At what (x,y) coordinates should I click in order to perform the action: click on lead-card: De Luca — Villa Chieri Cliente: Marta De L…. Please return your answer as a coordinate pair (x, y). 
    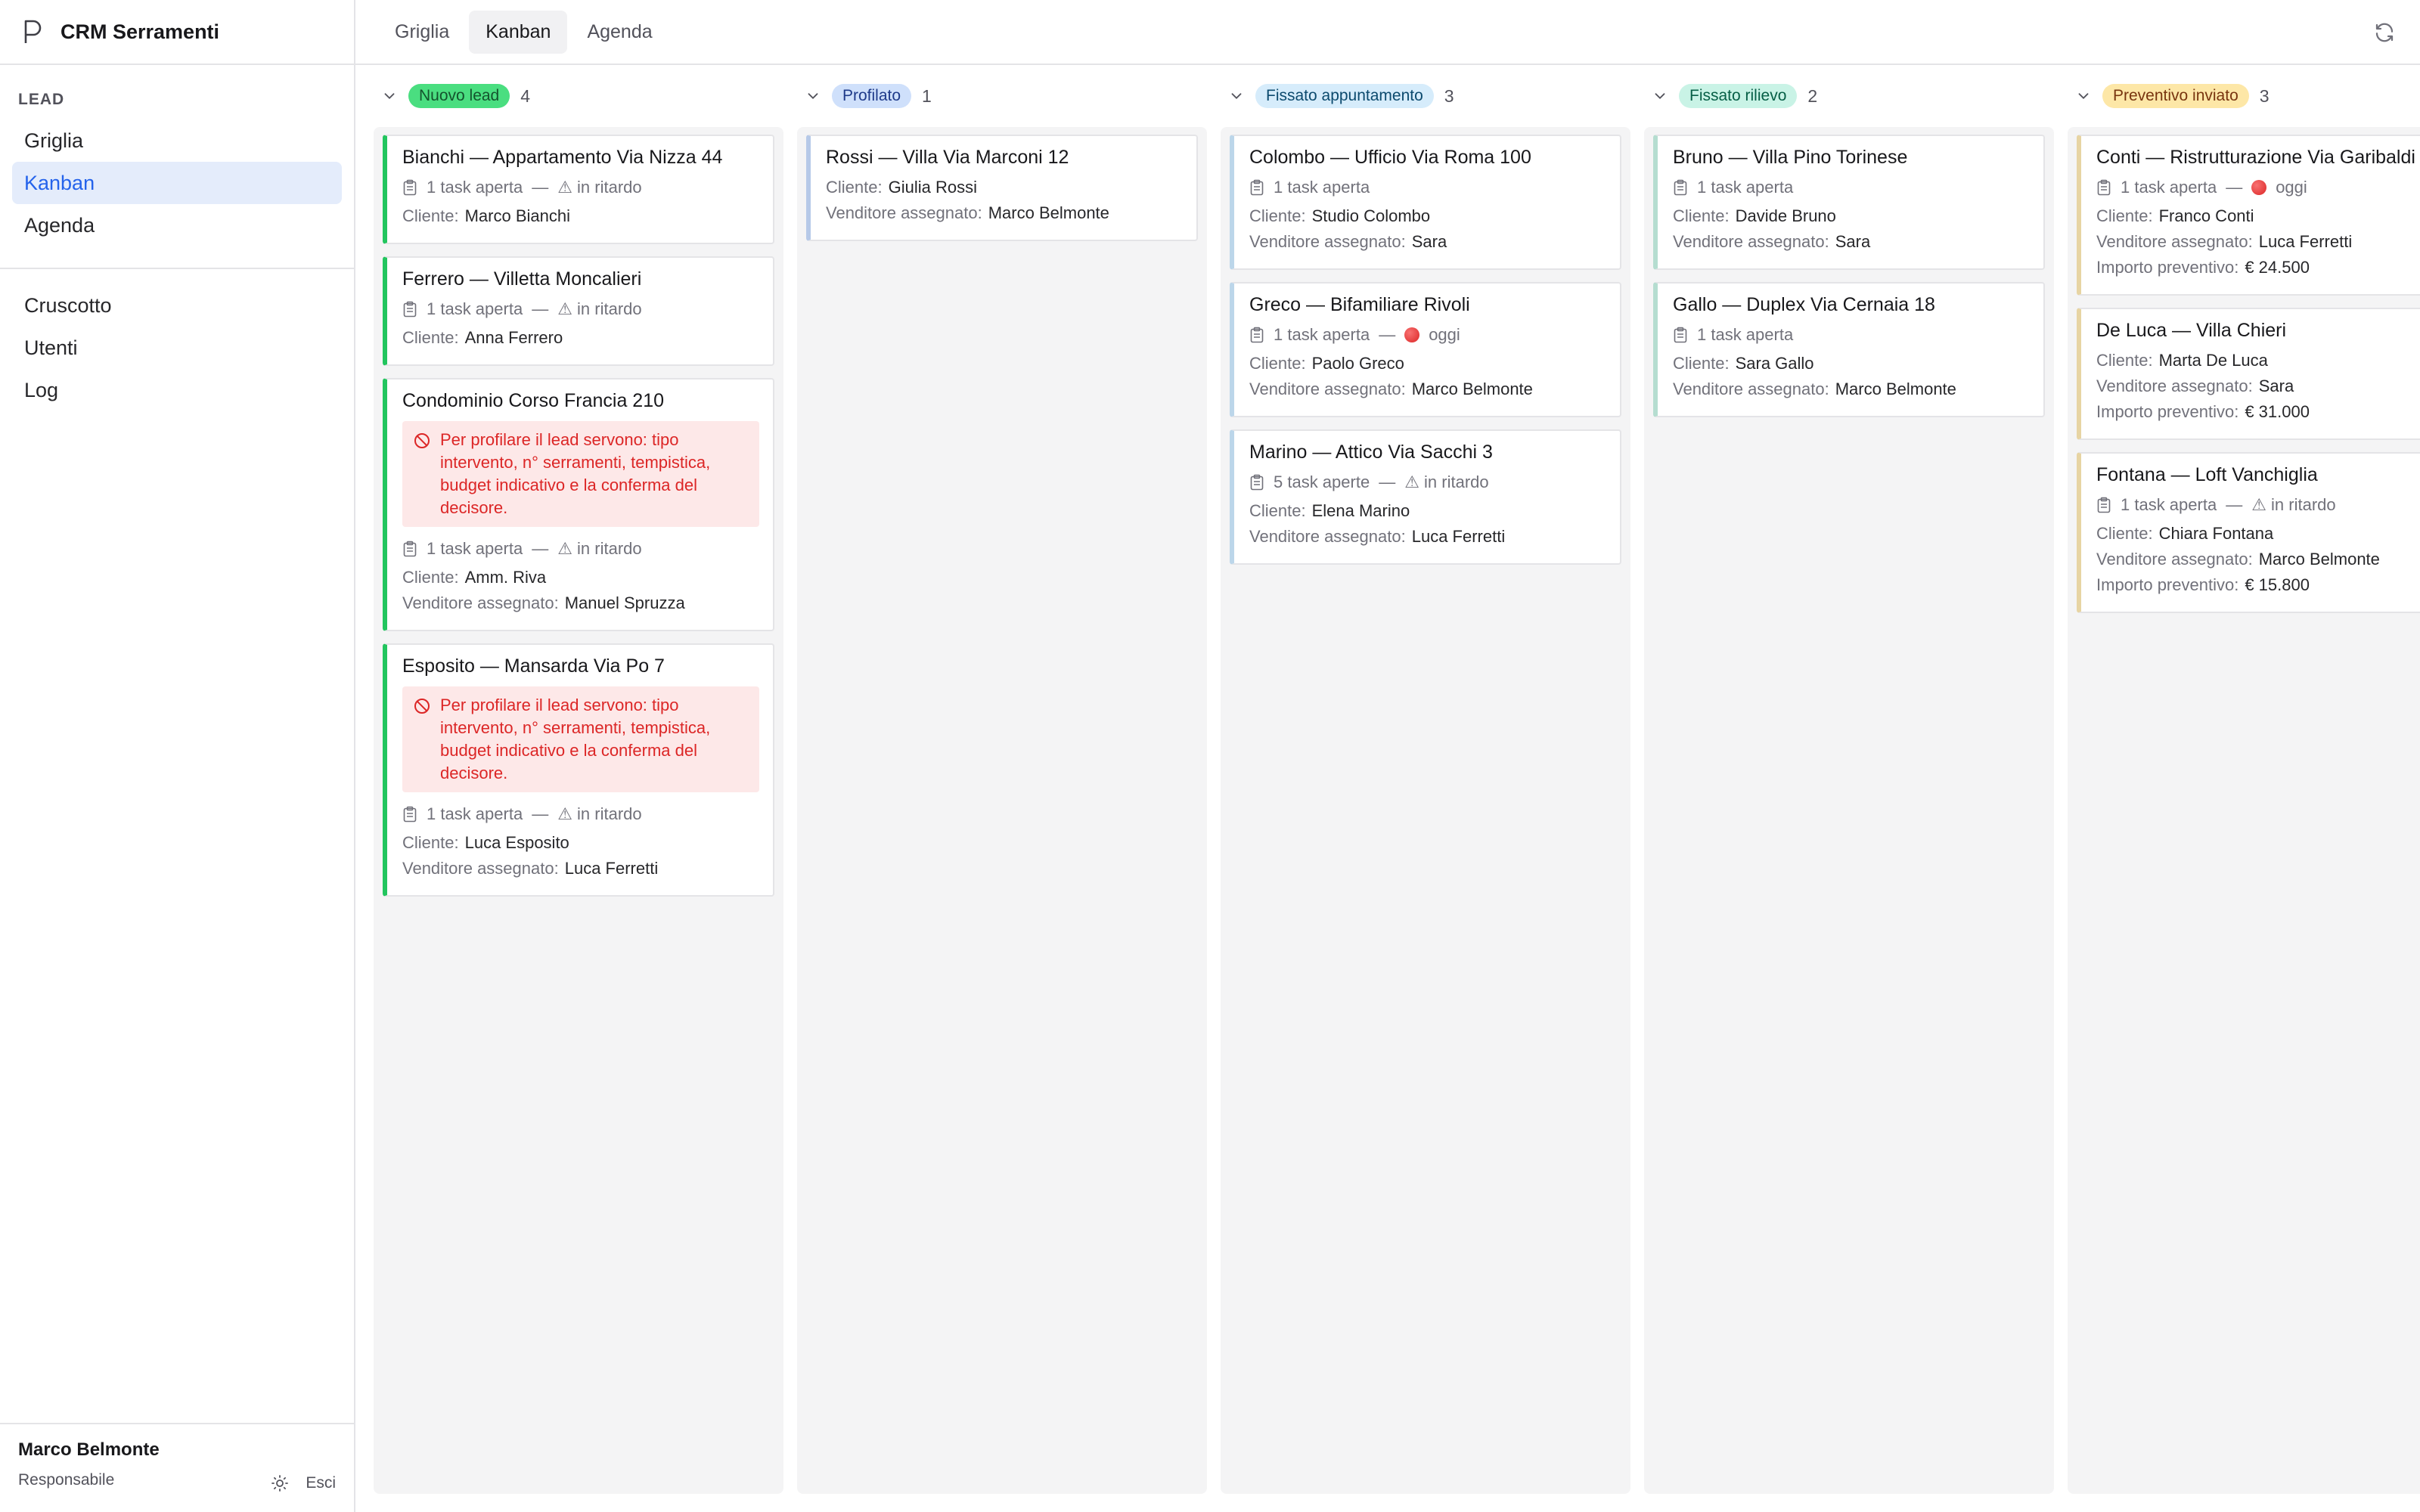
    Looking at the image, I should click on (2248, 374).